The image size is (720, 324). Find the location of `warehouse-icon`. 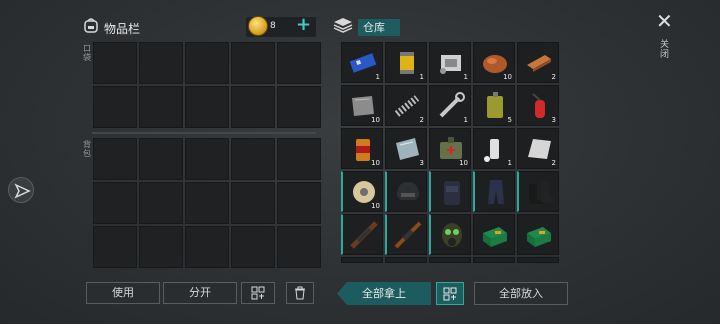

warehouse-icon is located at coordinates (343, 26).